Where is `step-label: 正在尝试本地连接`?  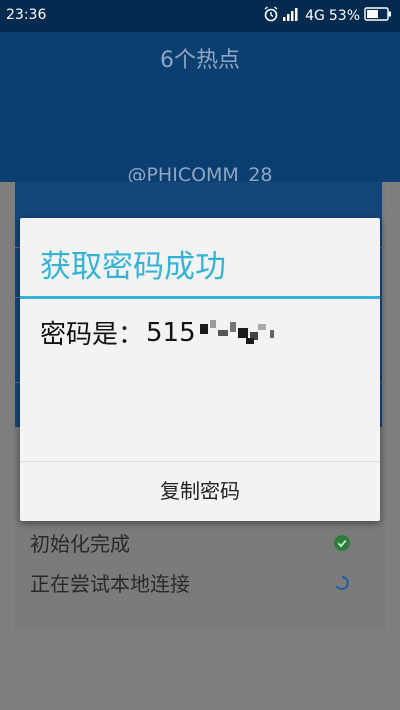 step-label: 正在尝试本地连接 is located at coordinates (110, 584).